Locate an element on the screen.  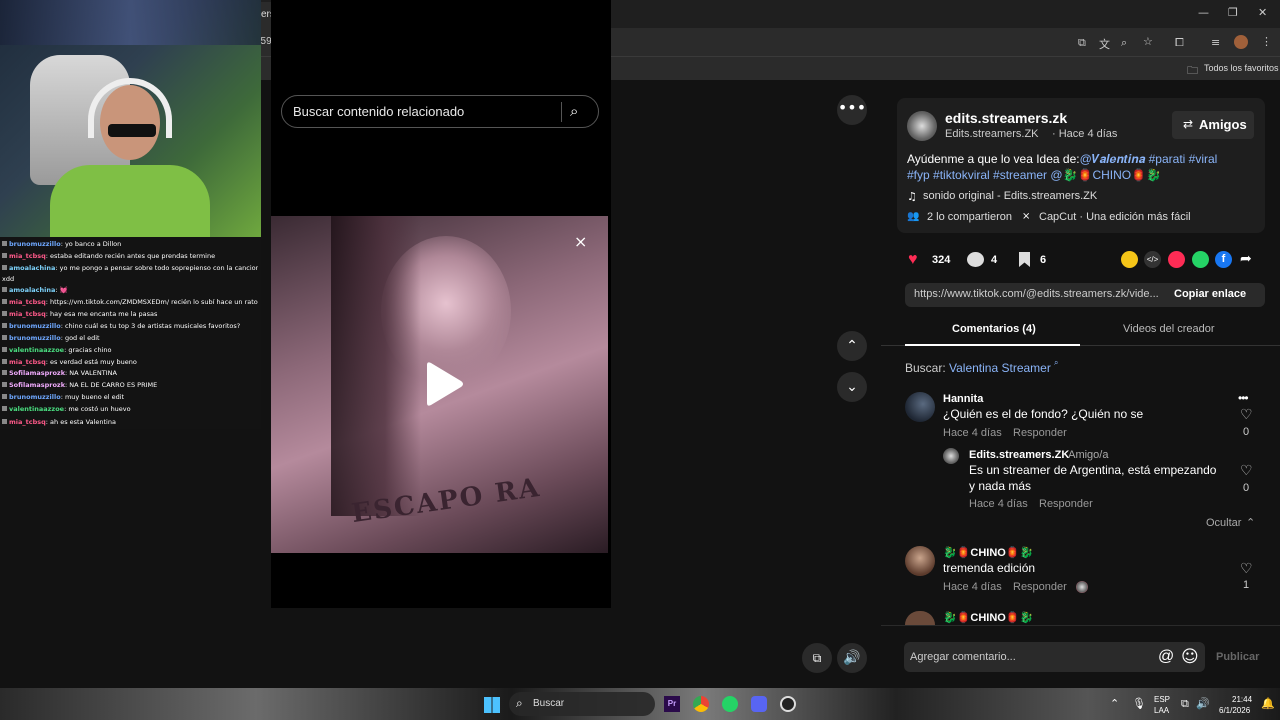
facebook-icon: f is located at coordinates (1223, 259).